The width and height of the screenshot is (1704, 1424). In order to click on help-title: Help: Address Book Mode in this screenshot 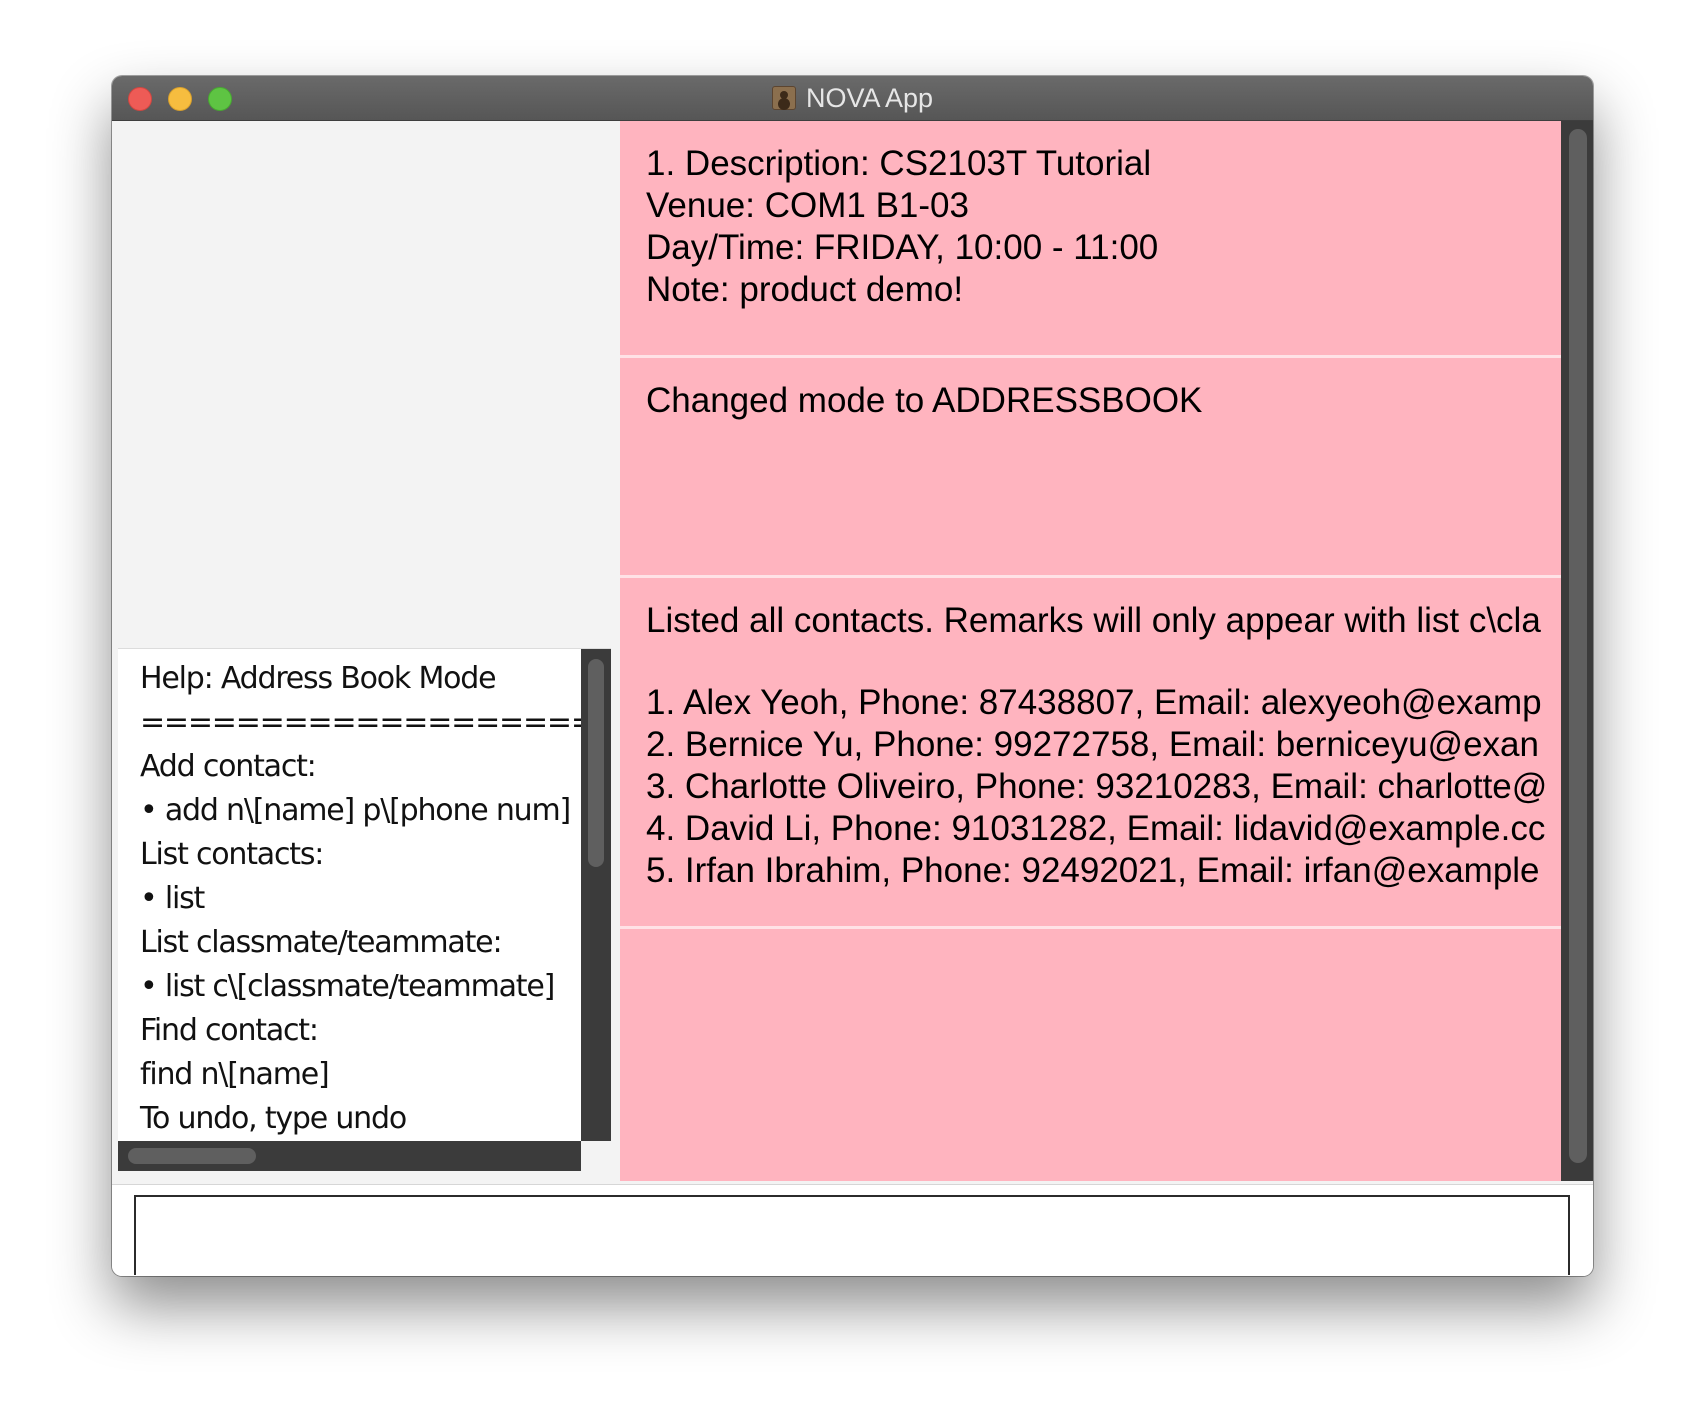, I will do `click(318, 678)`.